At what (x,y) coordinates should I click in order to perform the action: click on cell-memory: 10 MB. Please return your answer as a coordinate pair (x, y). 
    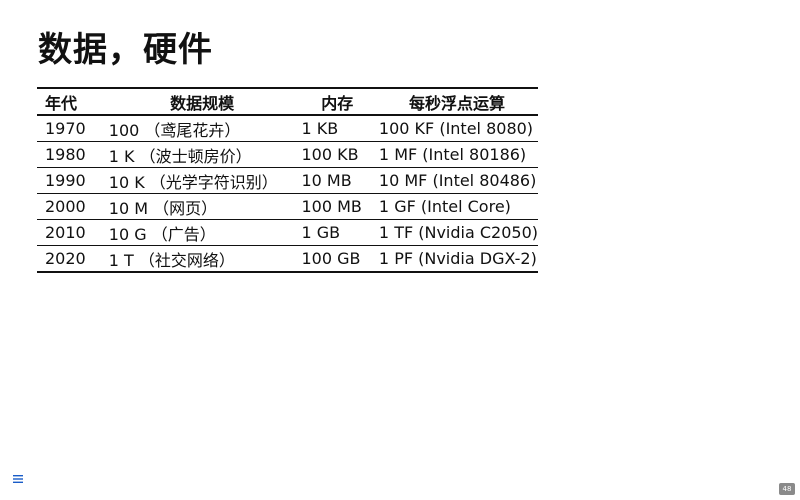
    Looking at the image, I should click on (326, 180).